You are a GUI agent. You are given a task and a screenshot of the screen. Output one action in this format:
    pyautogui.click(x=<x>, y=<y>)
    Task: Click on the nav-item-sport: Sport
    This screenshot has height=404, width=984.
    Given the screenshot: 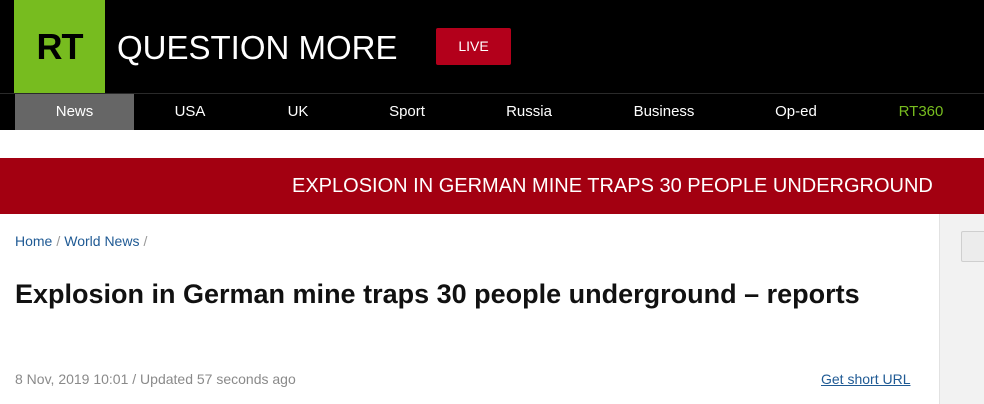 What is the action you would take?
    pyautogui.click(x=407, y=112)
    